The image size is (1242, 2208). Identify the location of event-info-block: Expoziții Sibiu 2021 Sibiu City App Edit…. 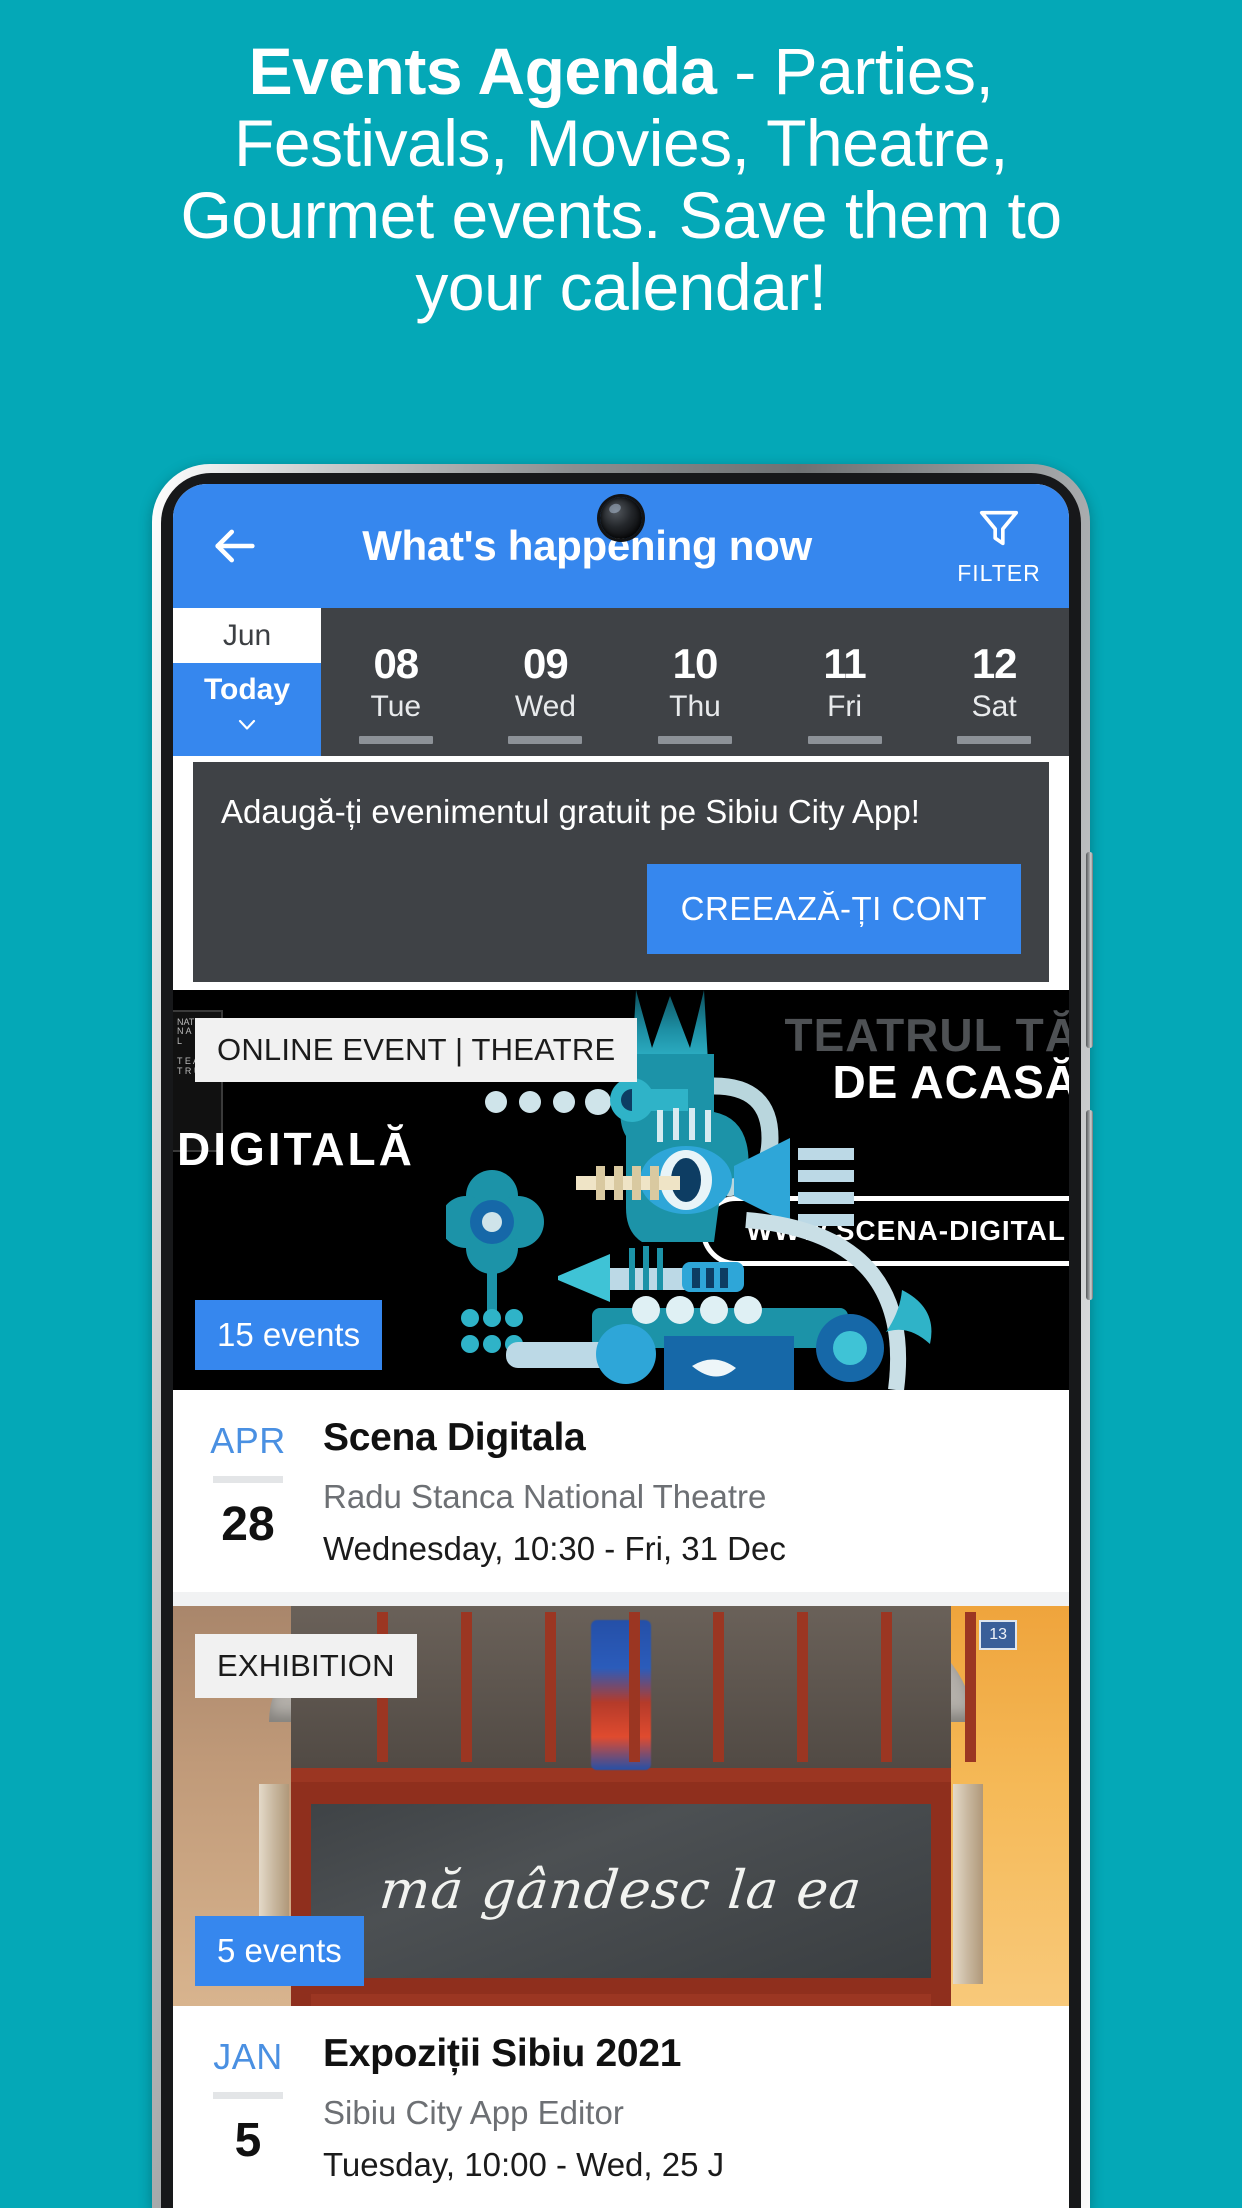
(696, 2108).